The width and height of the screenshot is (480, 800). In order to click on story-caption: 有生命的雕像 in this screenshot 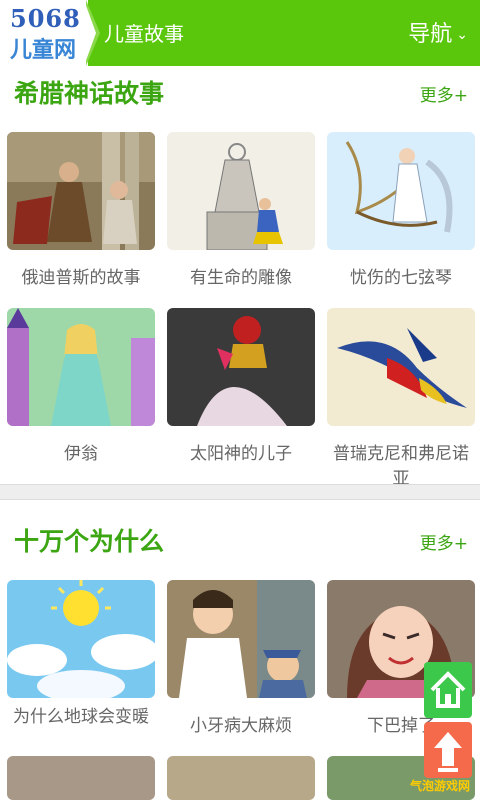, I will do `click(241, 278)`.